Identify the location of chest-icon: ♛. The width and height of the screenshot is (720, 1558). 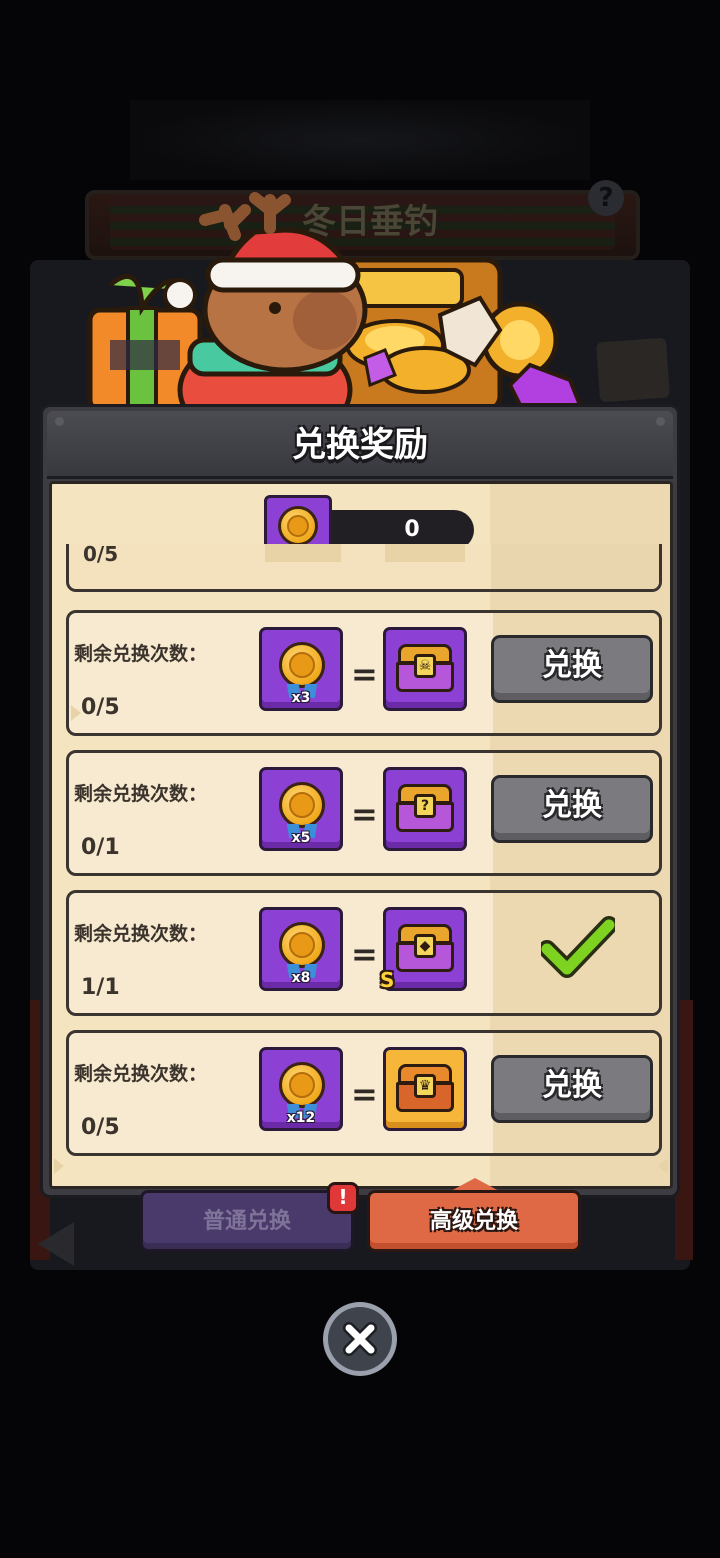
(425, 1089).